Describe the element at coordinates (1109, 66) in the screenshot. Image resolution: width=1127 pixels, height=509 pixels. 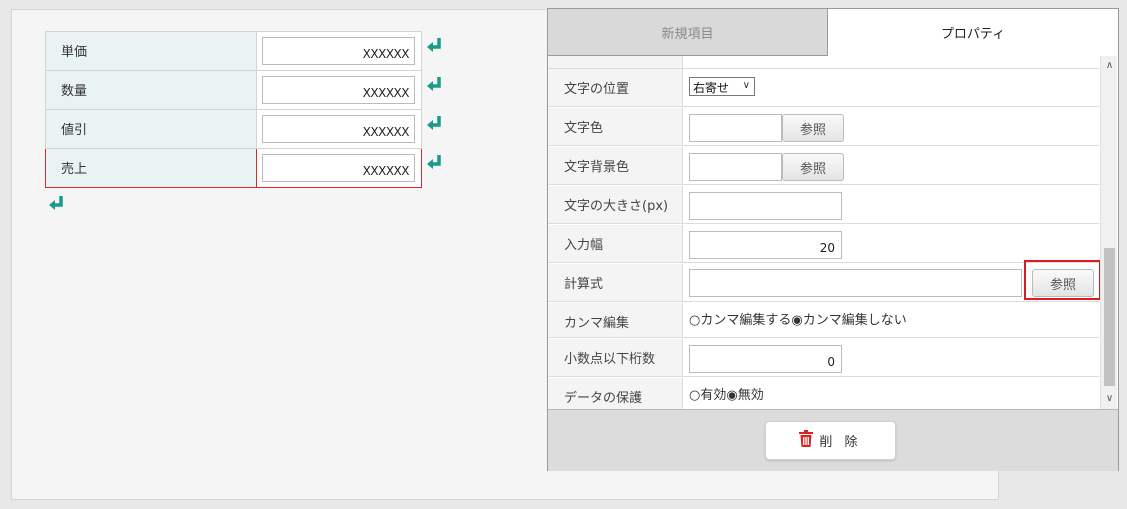
I see `chevron-up-icon: ∧` at that location.